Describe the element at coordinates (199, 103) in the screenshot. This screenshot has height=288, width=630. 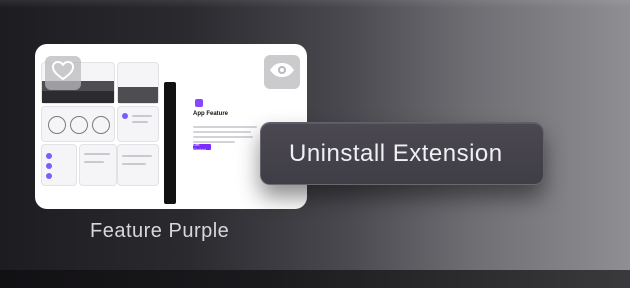
I see `feature-app-icon` at that location.